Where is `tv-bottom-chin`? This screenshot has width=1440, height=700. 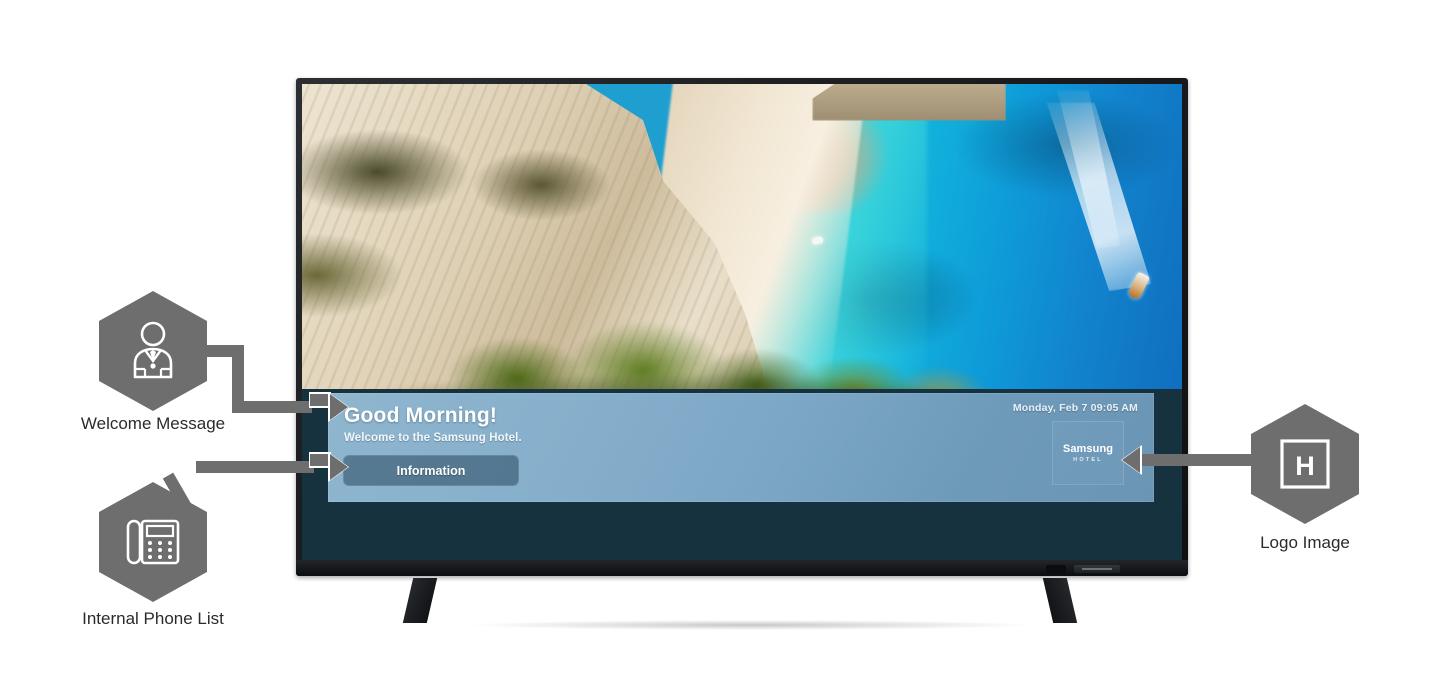
tv-bottom-chin is located at coordinates (742, 568).